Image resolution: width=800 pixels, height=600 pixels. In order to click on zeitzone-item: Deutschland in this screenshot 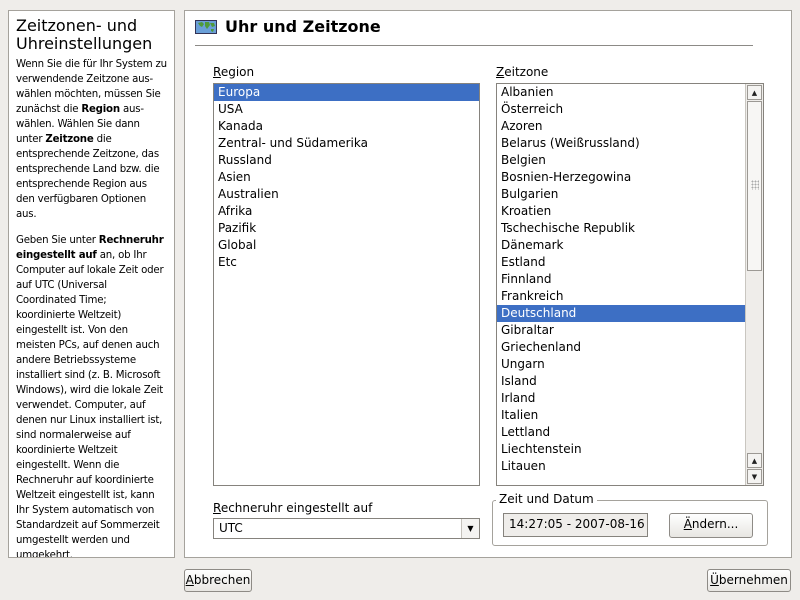, I will do `click(621, 313)`.